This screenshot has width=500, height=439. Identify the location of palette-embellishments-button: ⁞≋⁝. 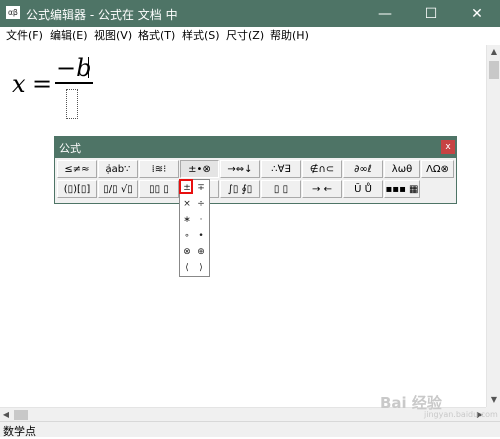
(159, 169).